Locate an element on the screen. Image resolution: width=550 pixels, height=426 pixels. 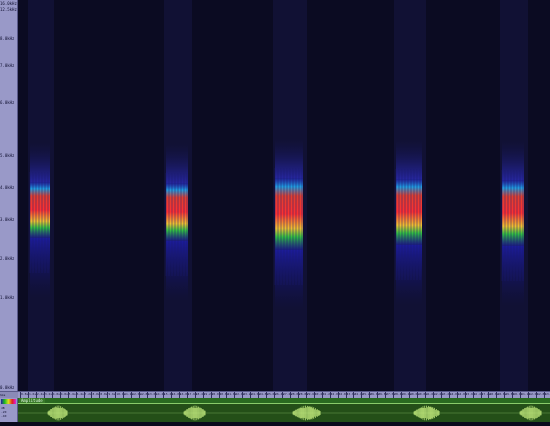
frequency-tick: 5.0kHz is located at coordinates (9, 155).